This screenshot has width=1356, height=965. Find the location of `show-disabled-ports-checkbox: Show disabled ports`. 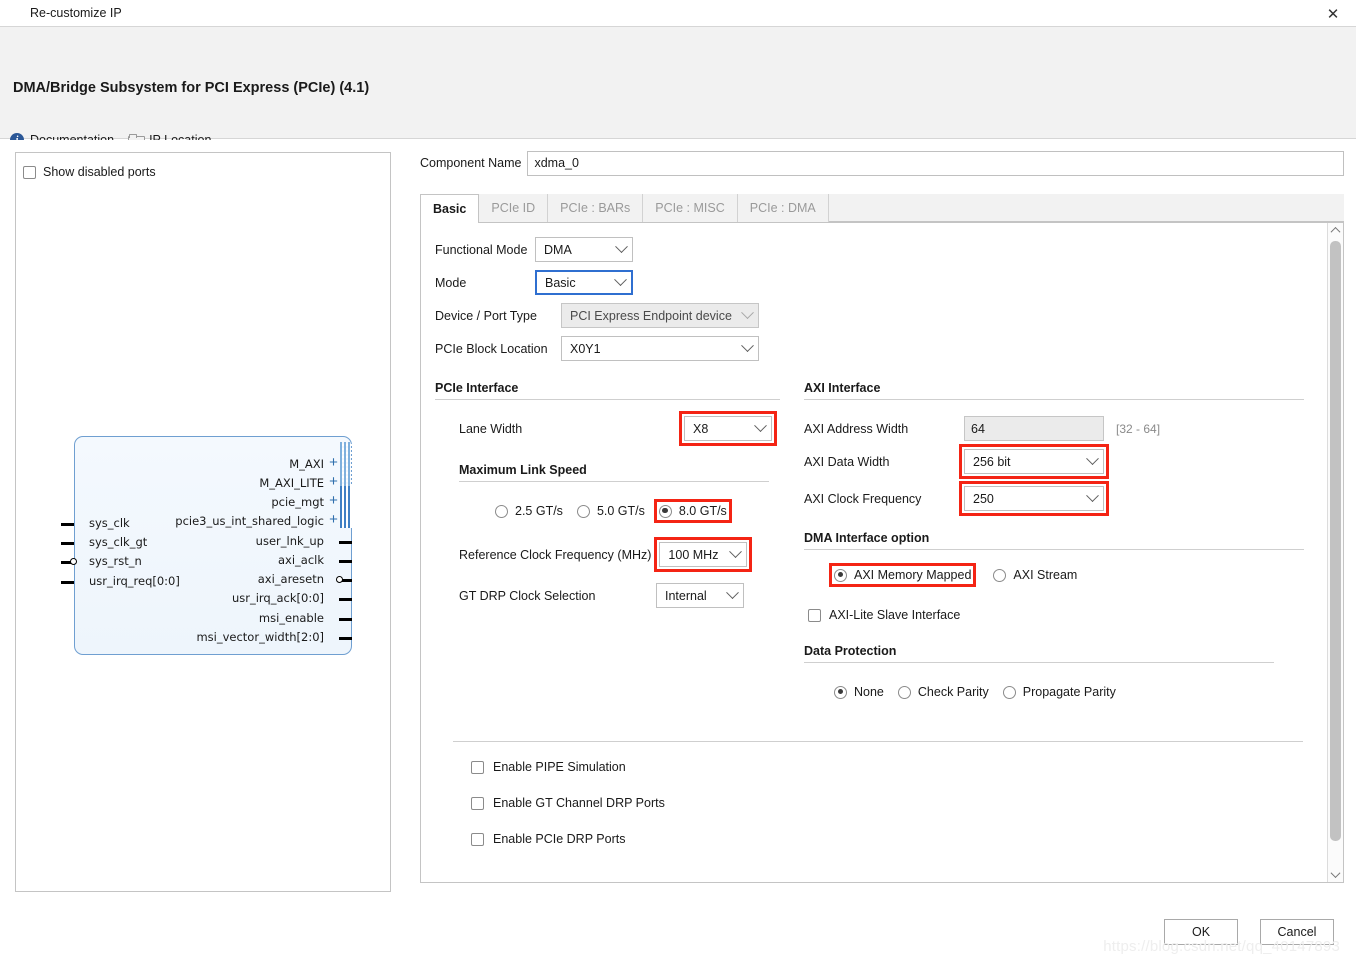

show-disabled-ports-checkbox: Show disabled ports is located at coordinates (89, 172).